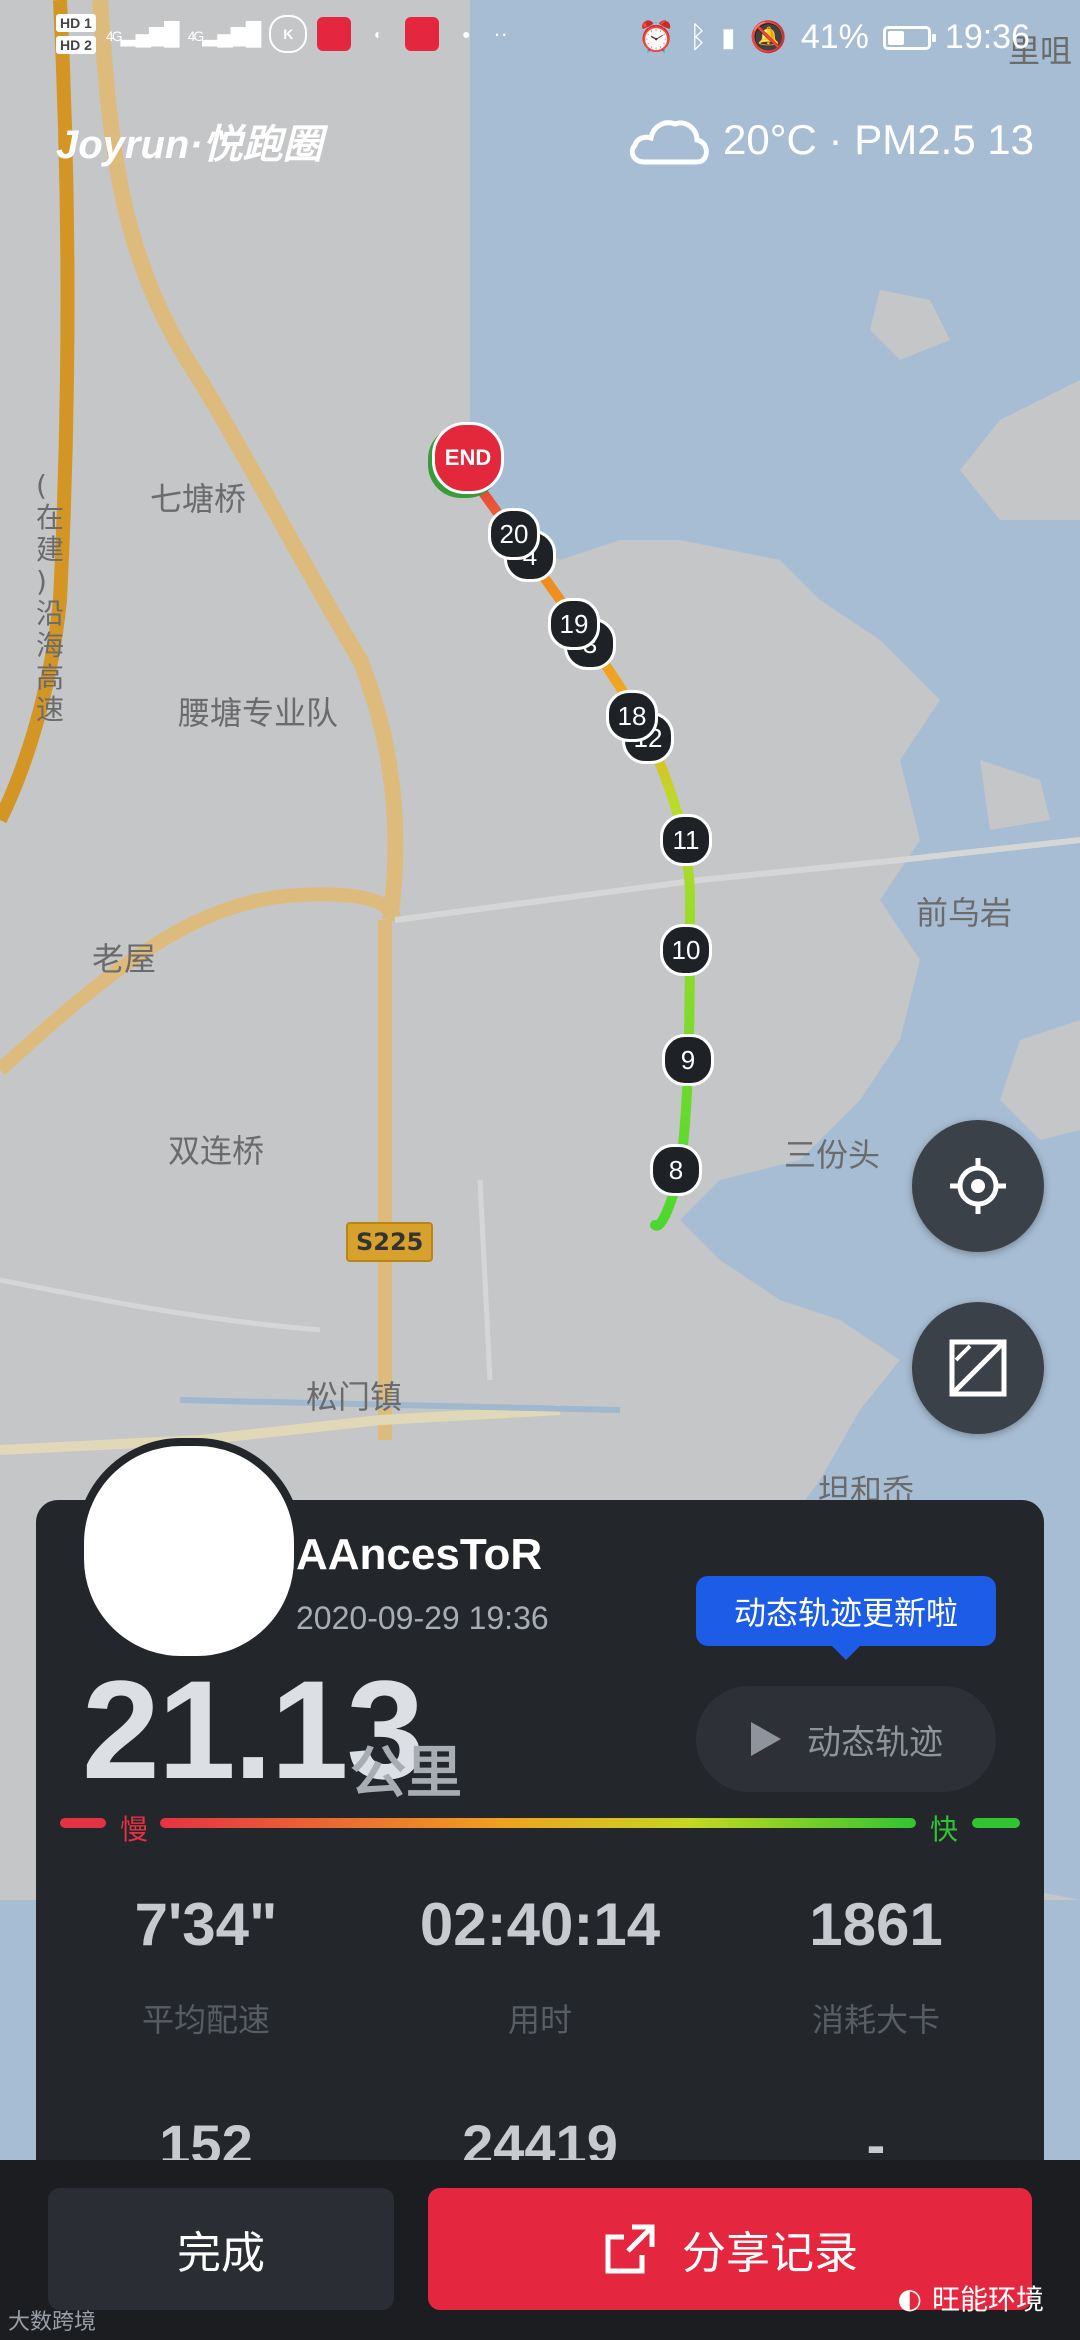 The width and height of the screenshot is (1080, 2340). Describe the element at coordinates (876, 1924) in the screenshot. I see `stat-value: 1861` at that location.